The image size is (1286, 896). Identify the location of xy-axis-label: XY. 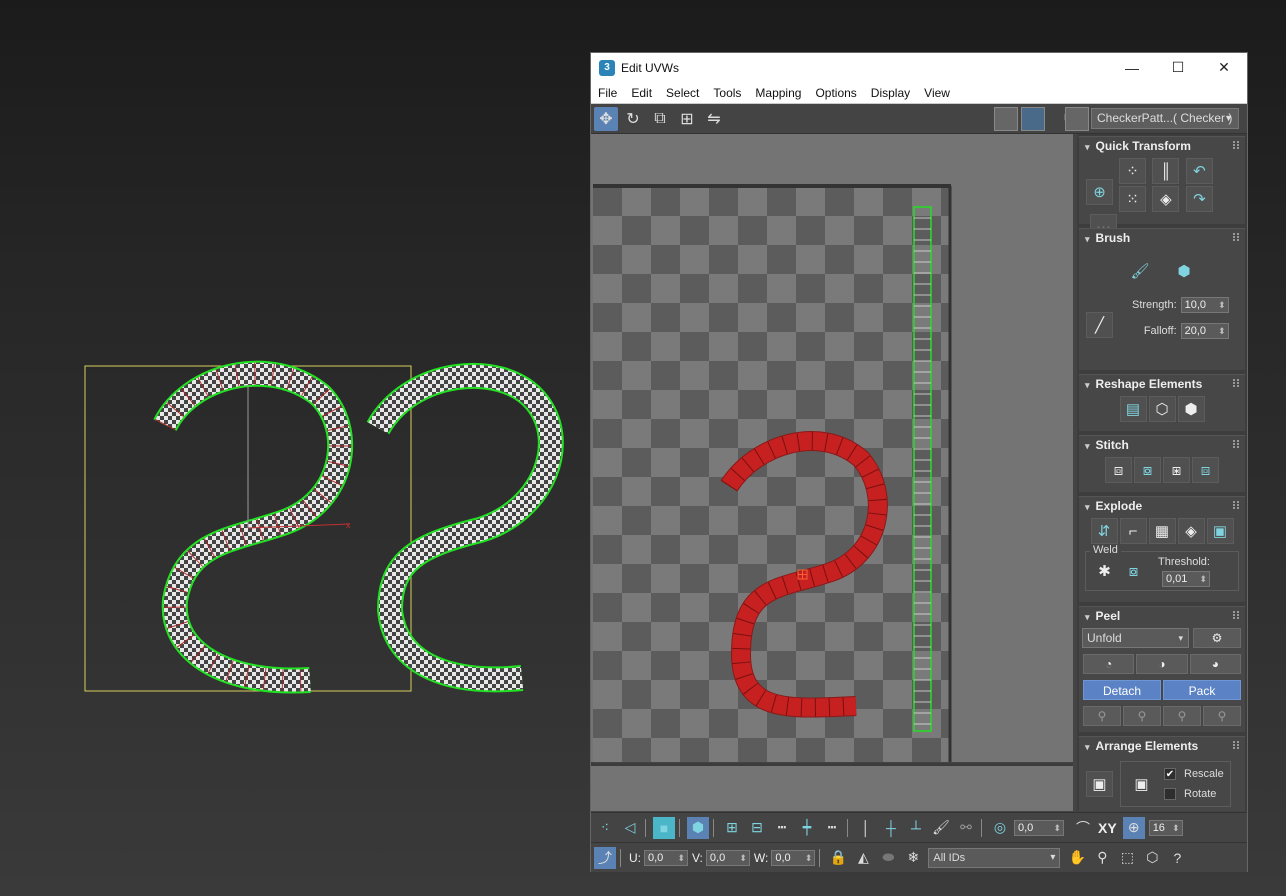
(1107, 828).